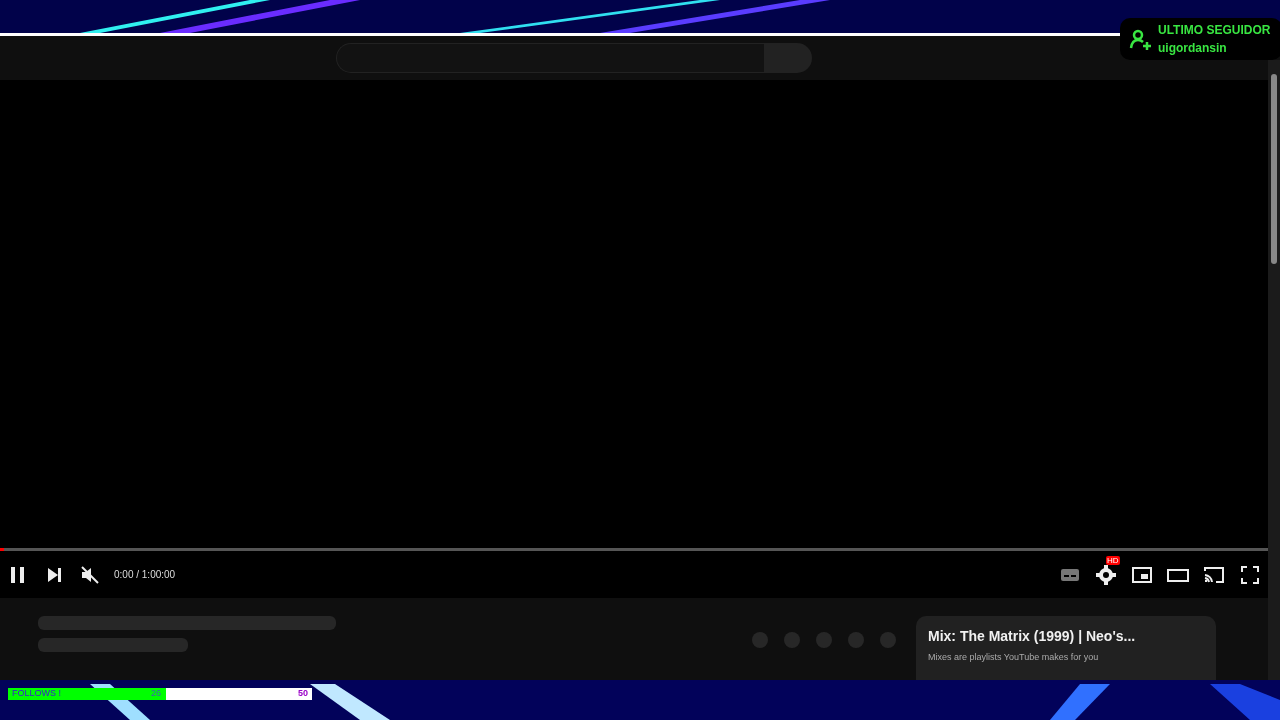 The image size is (1280, 720). Describe the element at coordinates (1214, 30) in the screenshot. I see `alert-title: ULTIMO SEGUIDOR` at that location.